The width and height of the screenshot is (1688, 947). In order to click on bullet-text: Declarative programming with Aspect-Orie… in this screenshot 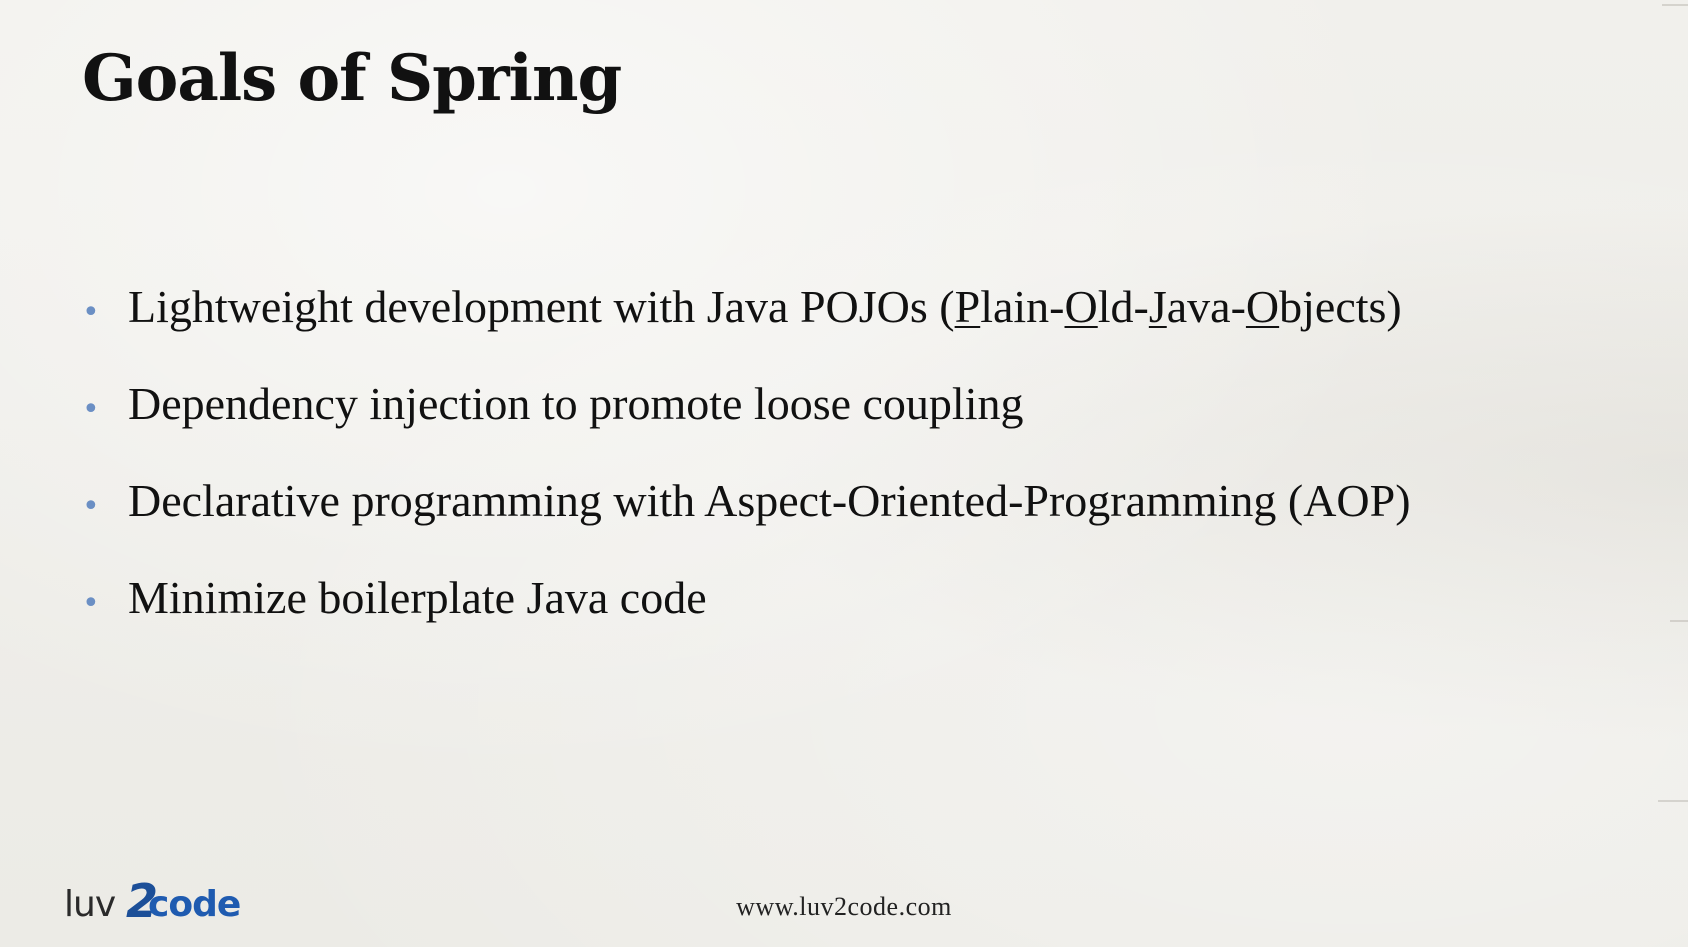, I will do `click(769, 500)`.